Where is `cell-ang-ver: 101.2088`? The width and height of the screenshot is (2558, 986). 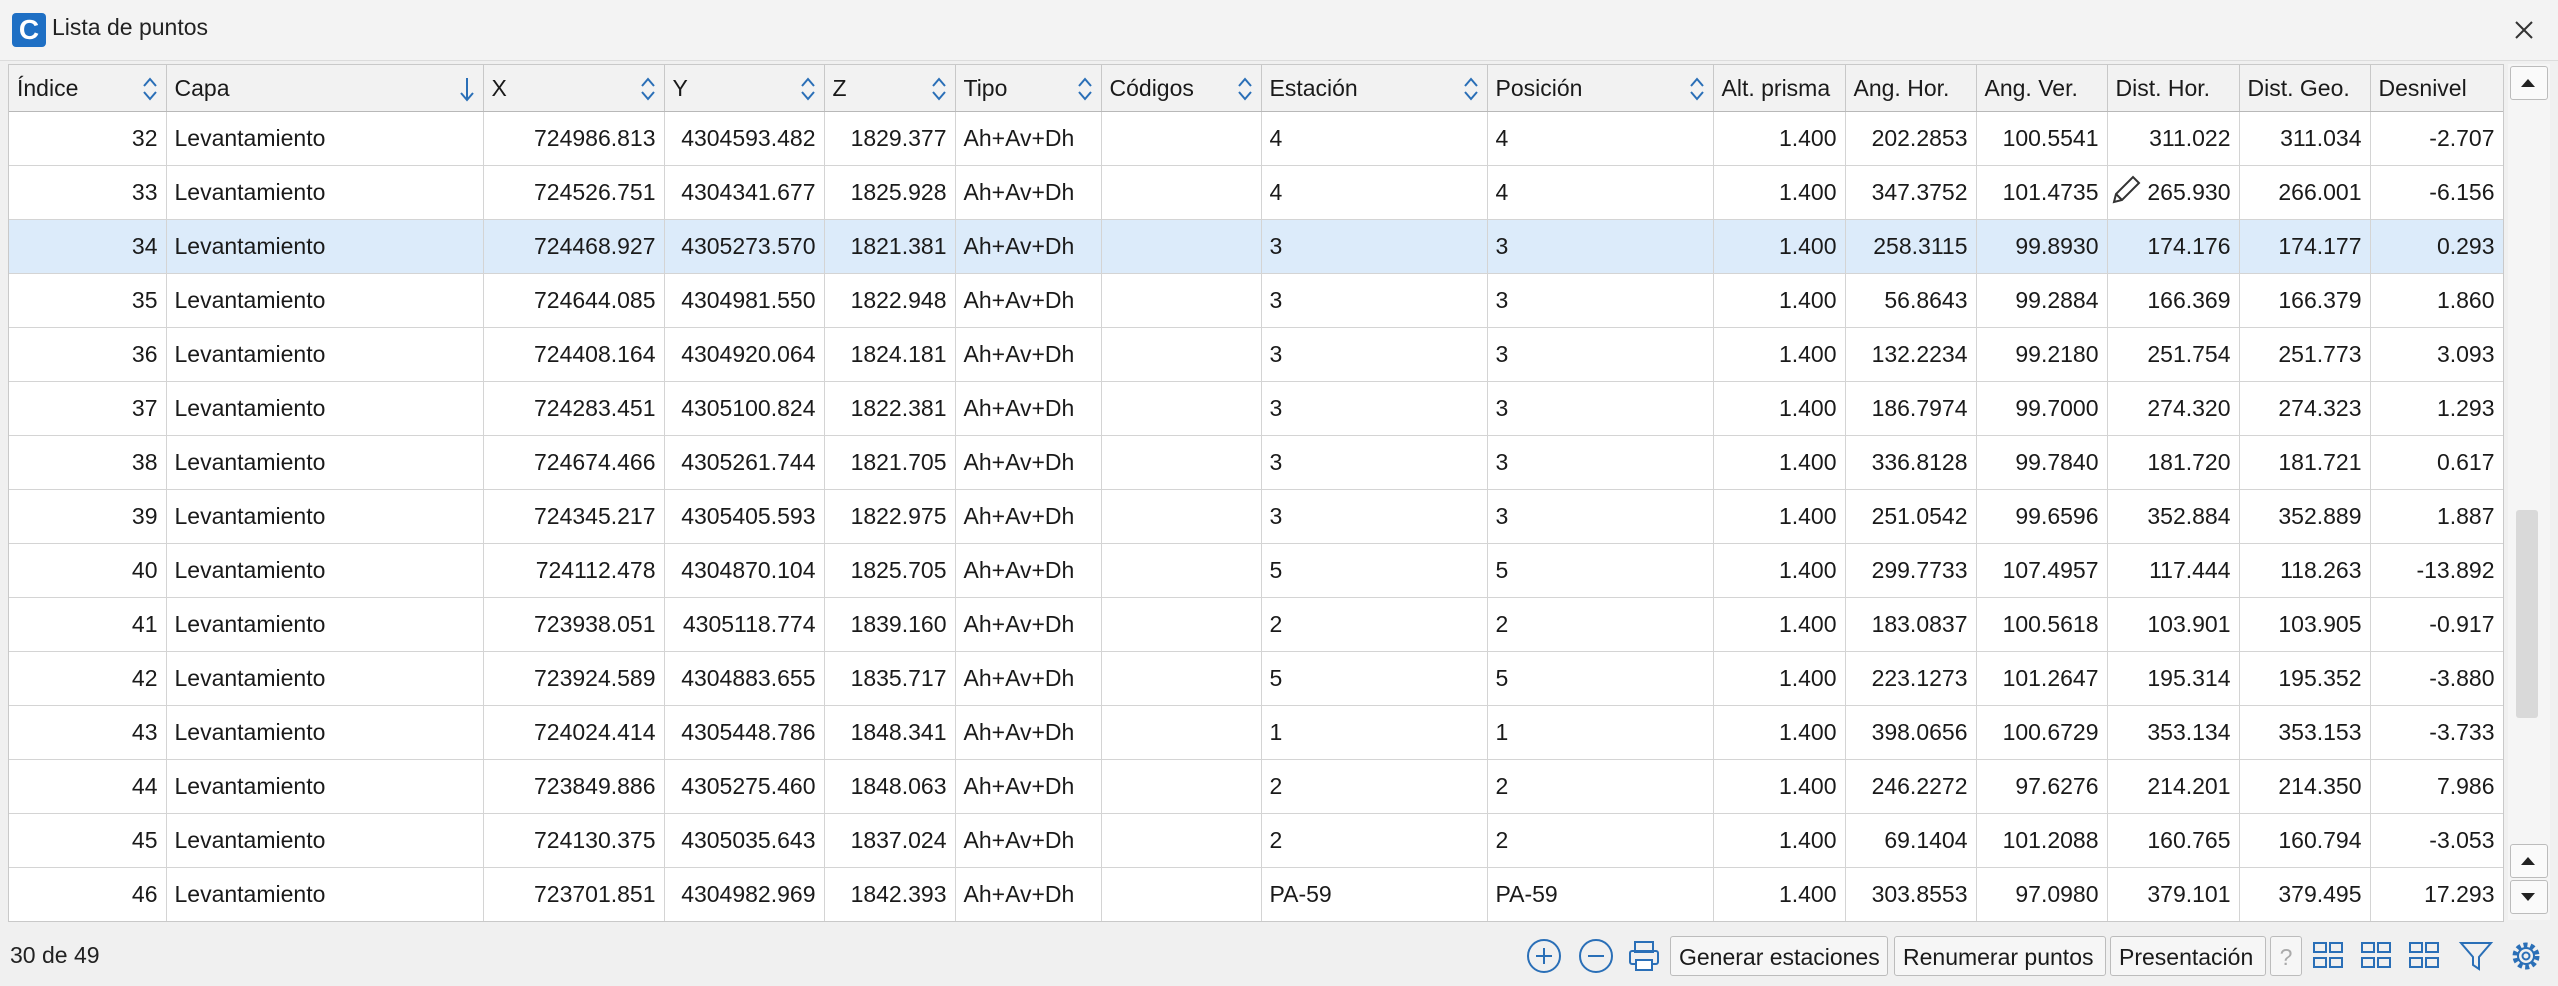 cell-ang-ver: 101.2088 is located at coordinates (2042, 840).